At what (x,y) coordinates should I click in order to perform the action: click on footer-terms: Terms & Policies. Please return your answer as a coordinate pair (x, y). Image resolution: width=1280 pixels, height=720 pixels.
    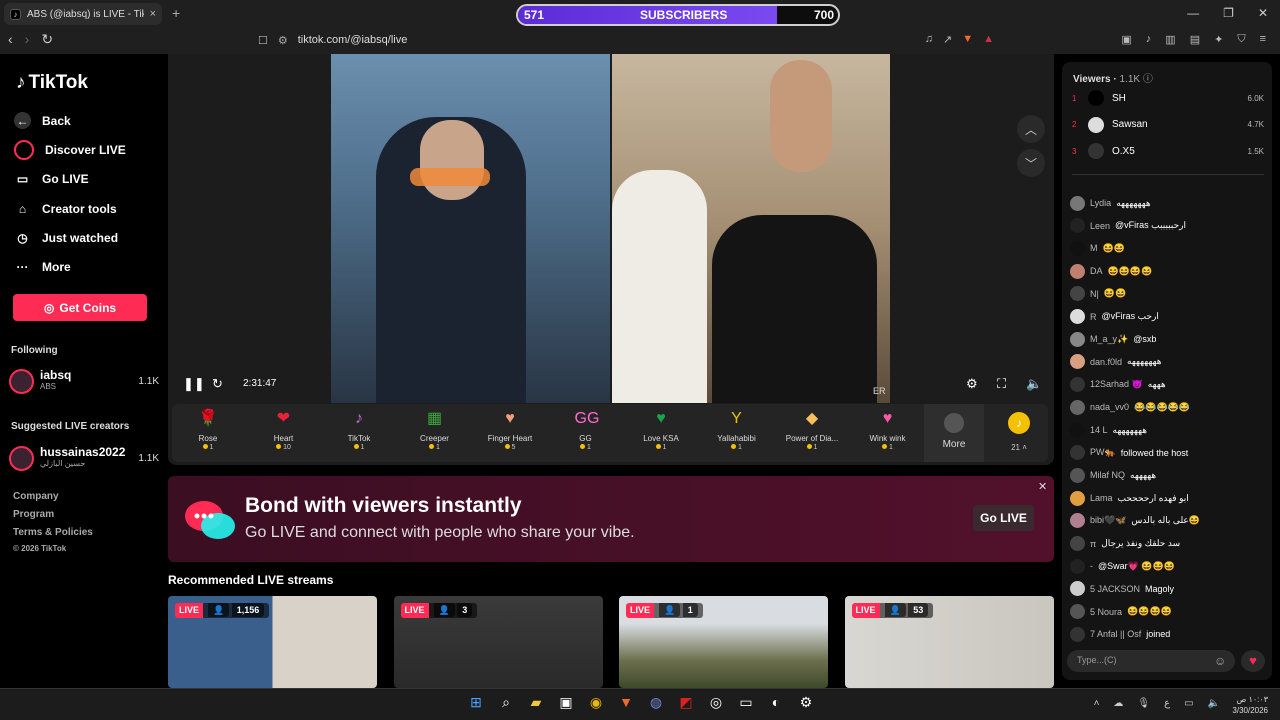
    Looking at the image, I should click on (53, 532).